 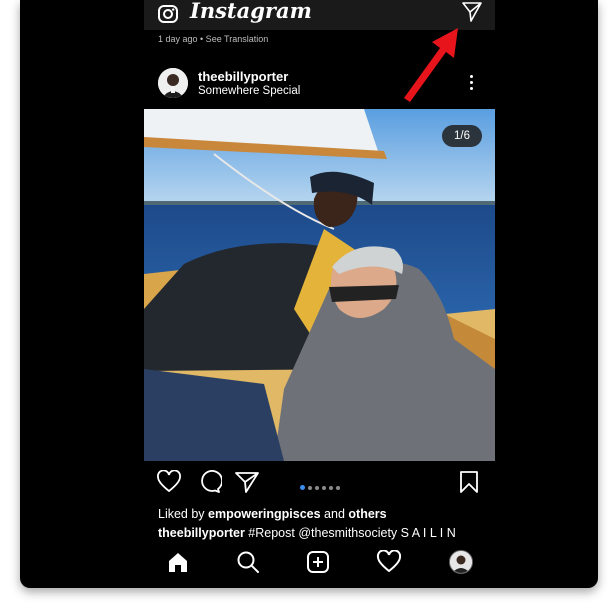 I want to click on add-post-icon, so click(x=318, y=564).